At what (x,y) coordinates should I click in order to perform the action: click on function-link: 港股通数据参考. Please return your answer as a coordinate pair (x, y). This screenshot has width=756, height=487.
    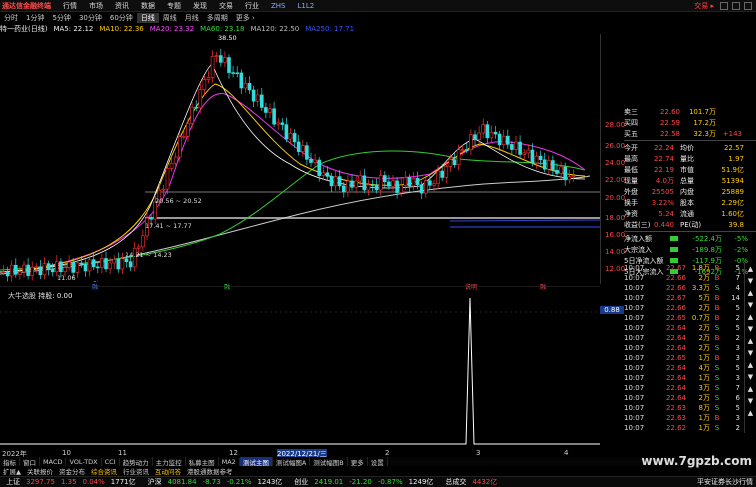
    Looking at the image, I should click on (210, 471).